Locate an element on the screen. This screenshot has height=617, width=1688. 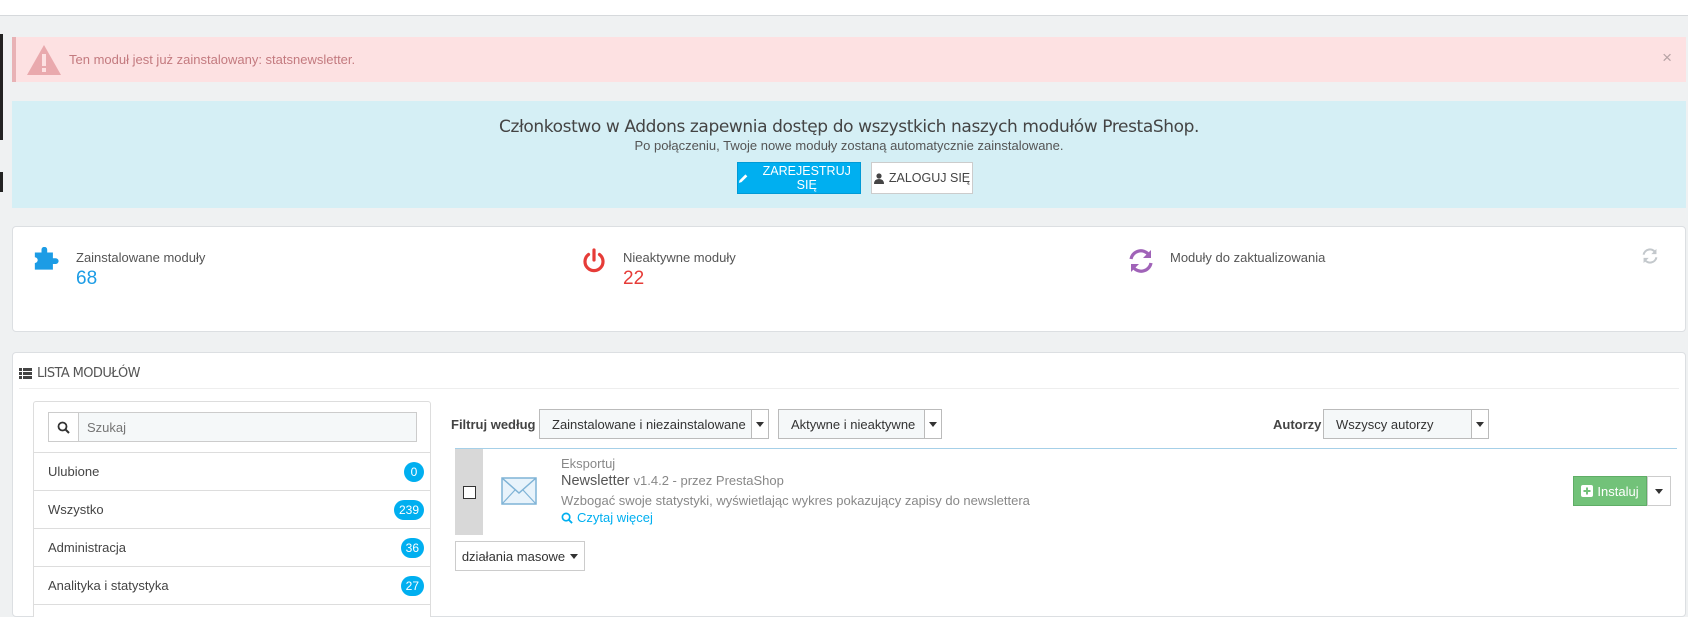
count-badge: 239 is located at coordinates (408, 509).